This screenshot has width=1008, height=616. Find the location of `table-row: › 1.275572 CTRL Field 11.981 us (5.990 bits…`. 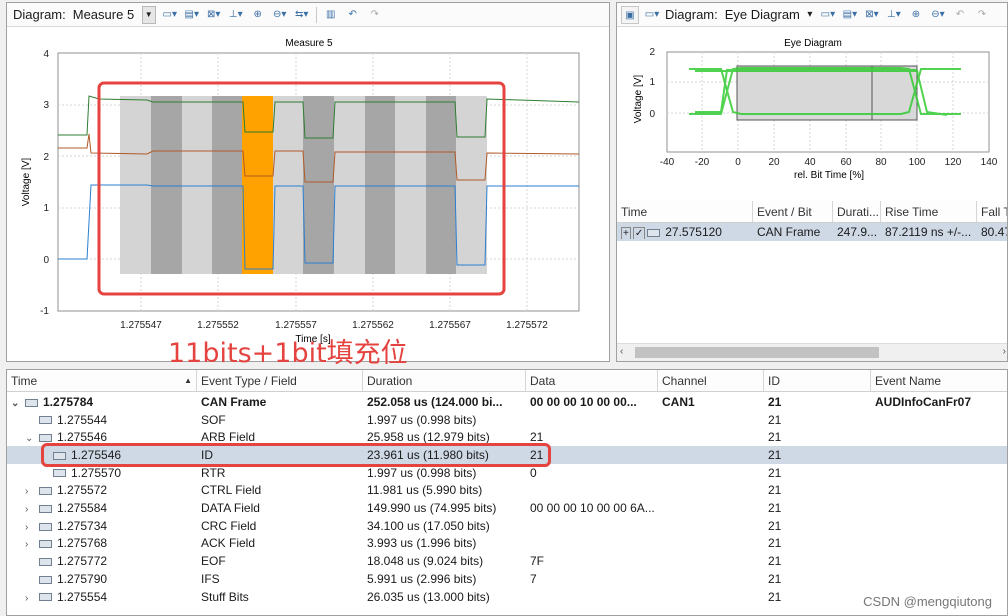

table-row: › 1.275572 CTRL Field 11.981 us (5.990 bits… is located at coordinates (507, 491).